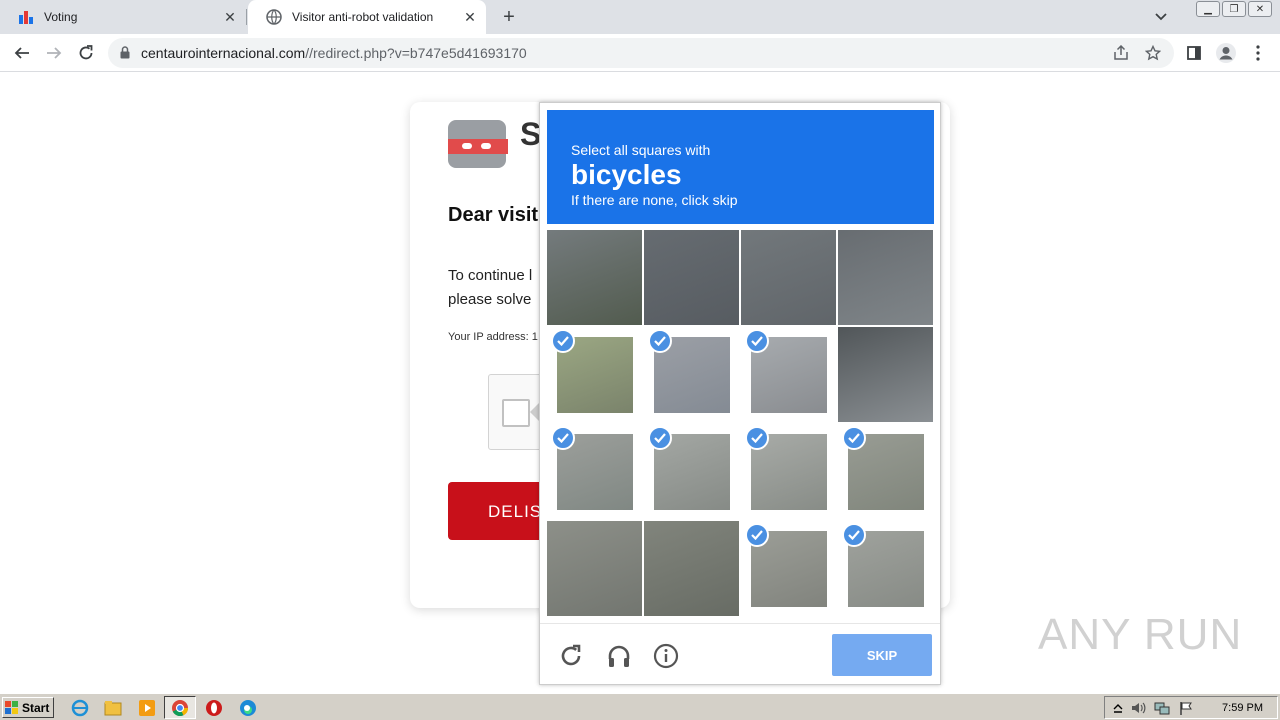 The height and width of the screenshot is (720, 1280). Describe the element at coordinates (1186, 708) in the screenshot. I see `action-center-flag-icon` at that location.